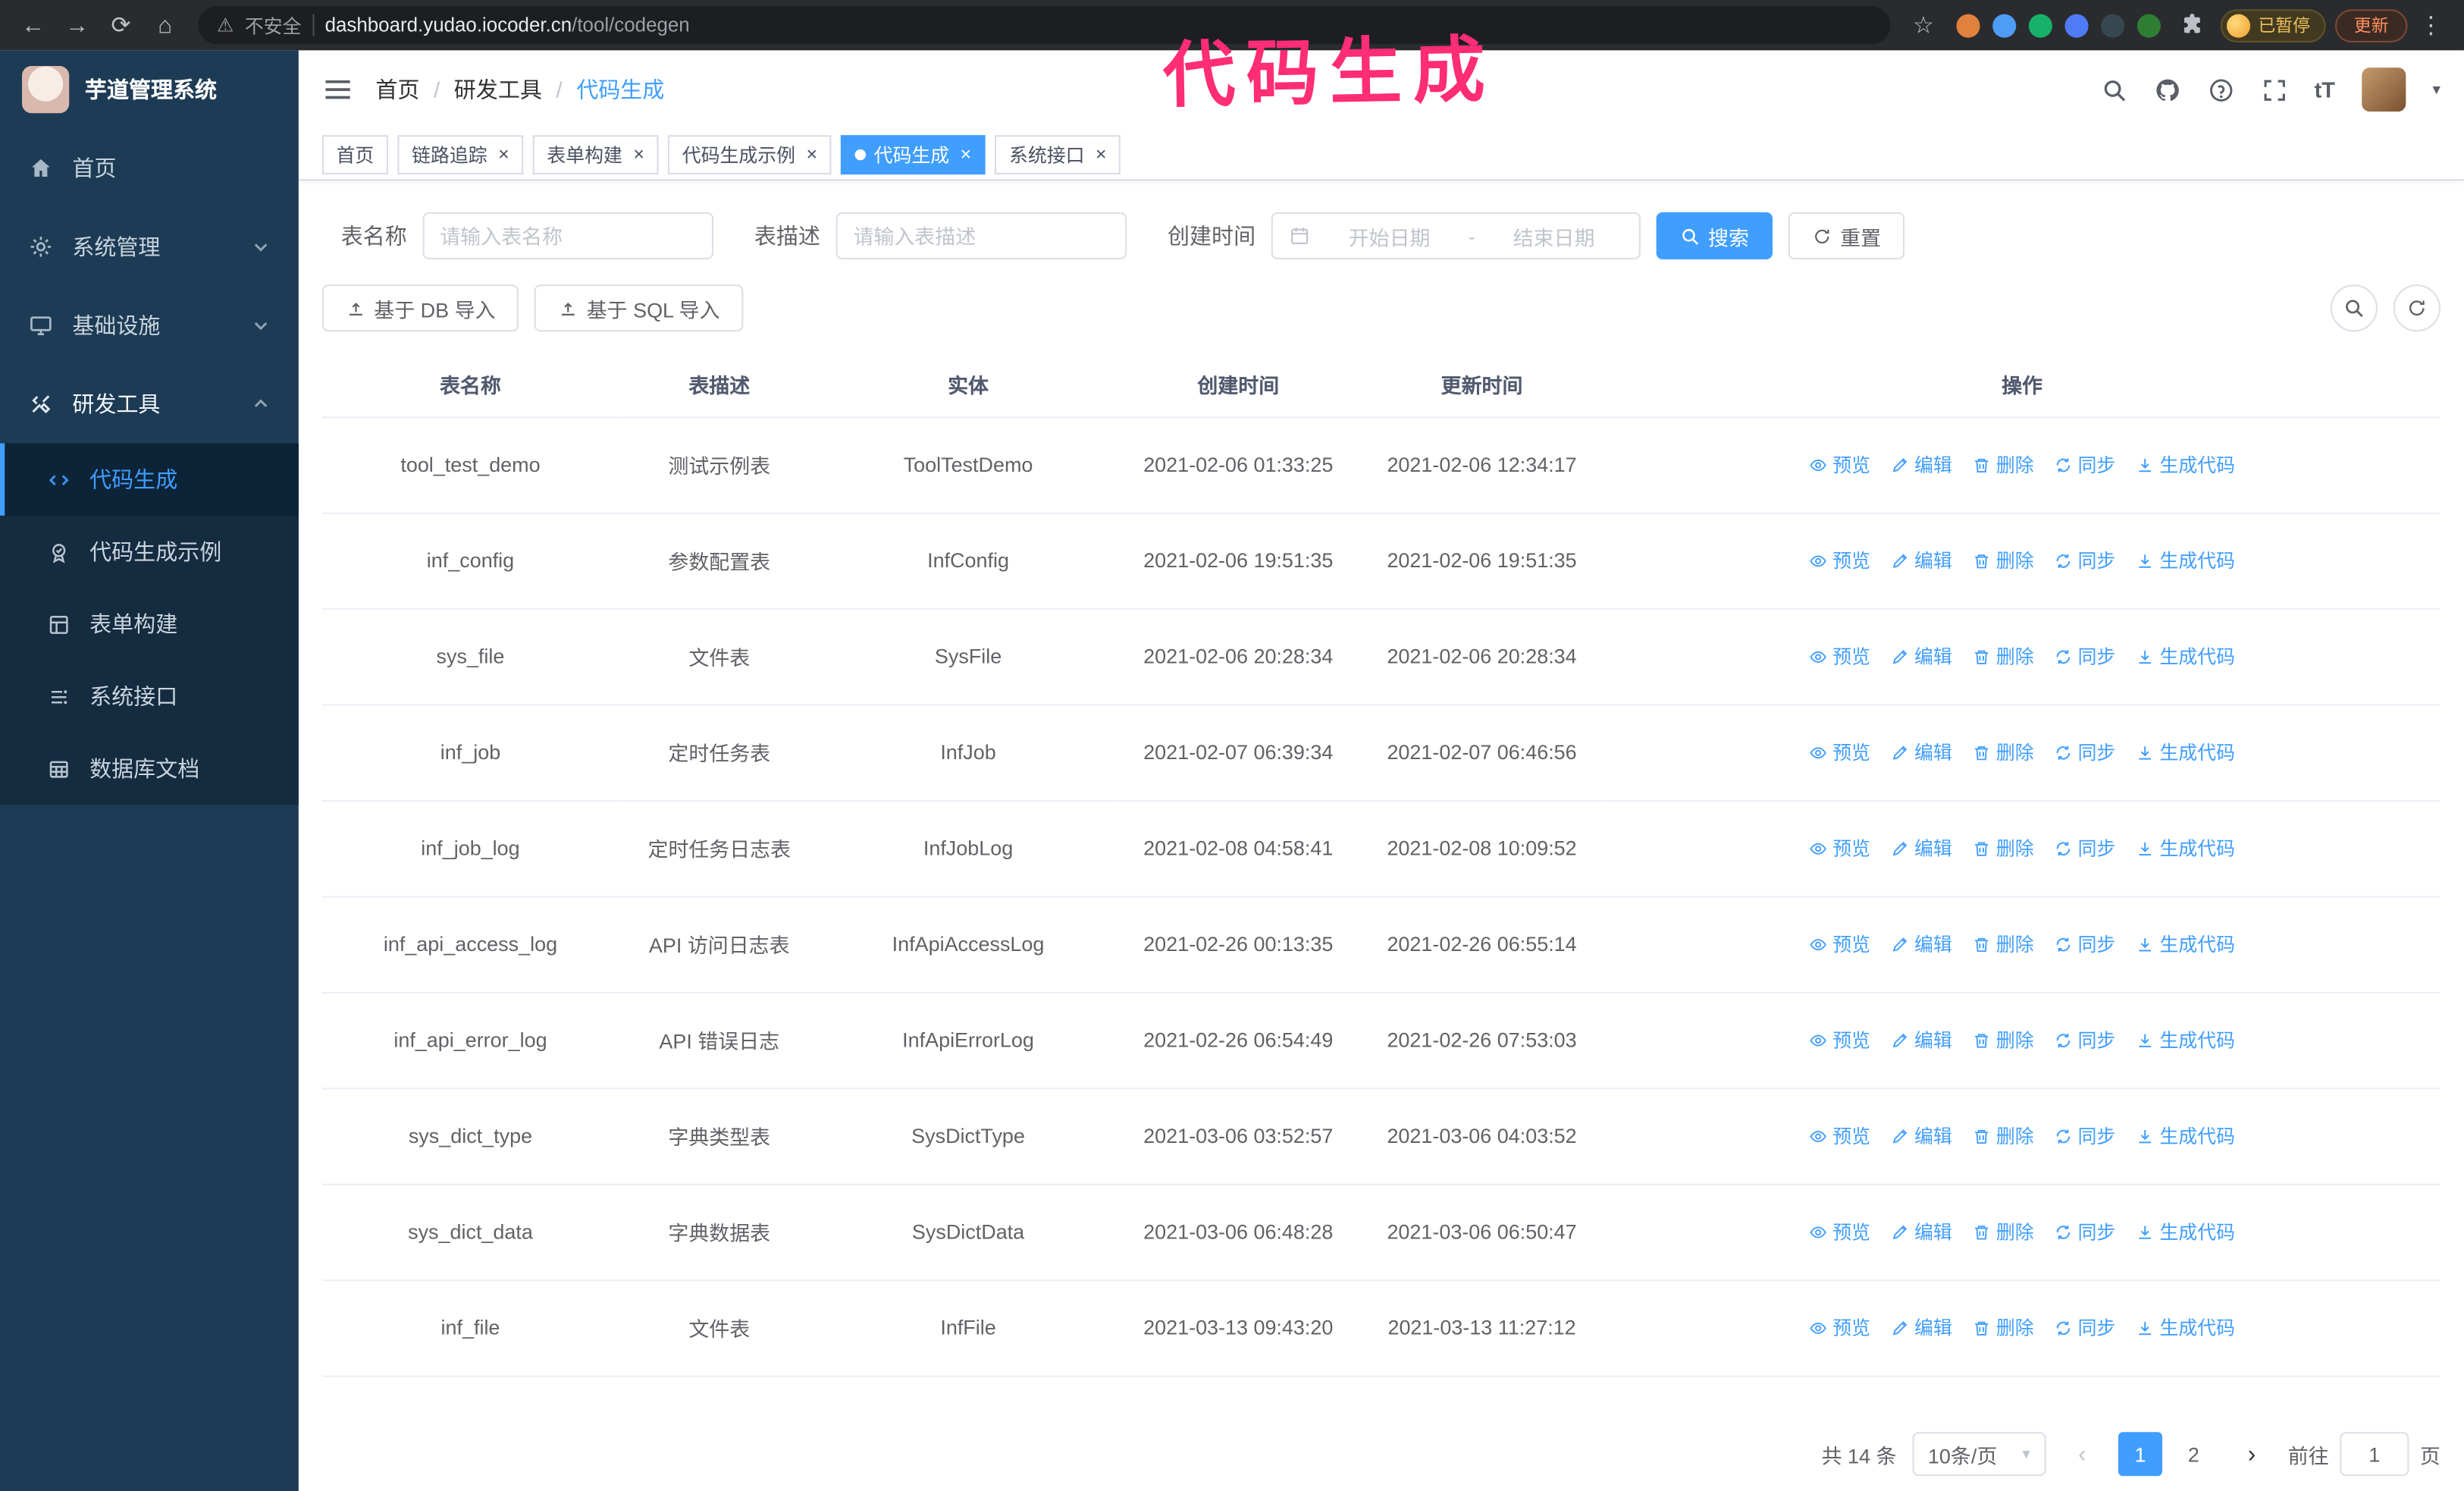  I want to click on docs-help-icon, so click(2221, 90).